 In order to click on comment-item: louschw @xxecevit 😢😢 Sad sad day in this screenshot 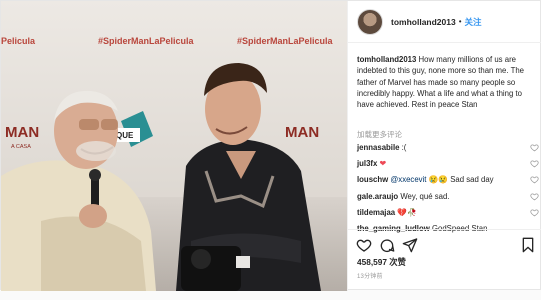, I will do `click(448, 182)`.